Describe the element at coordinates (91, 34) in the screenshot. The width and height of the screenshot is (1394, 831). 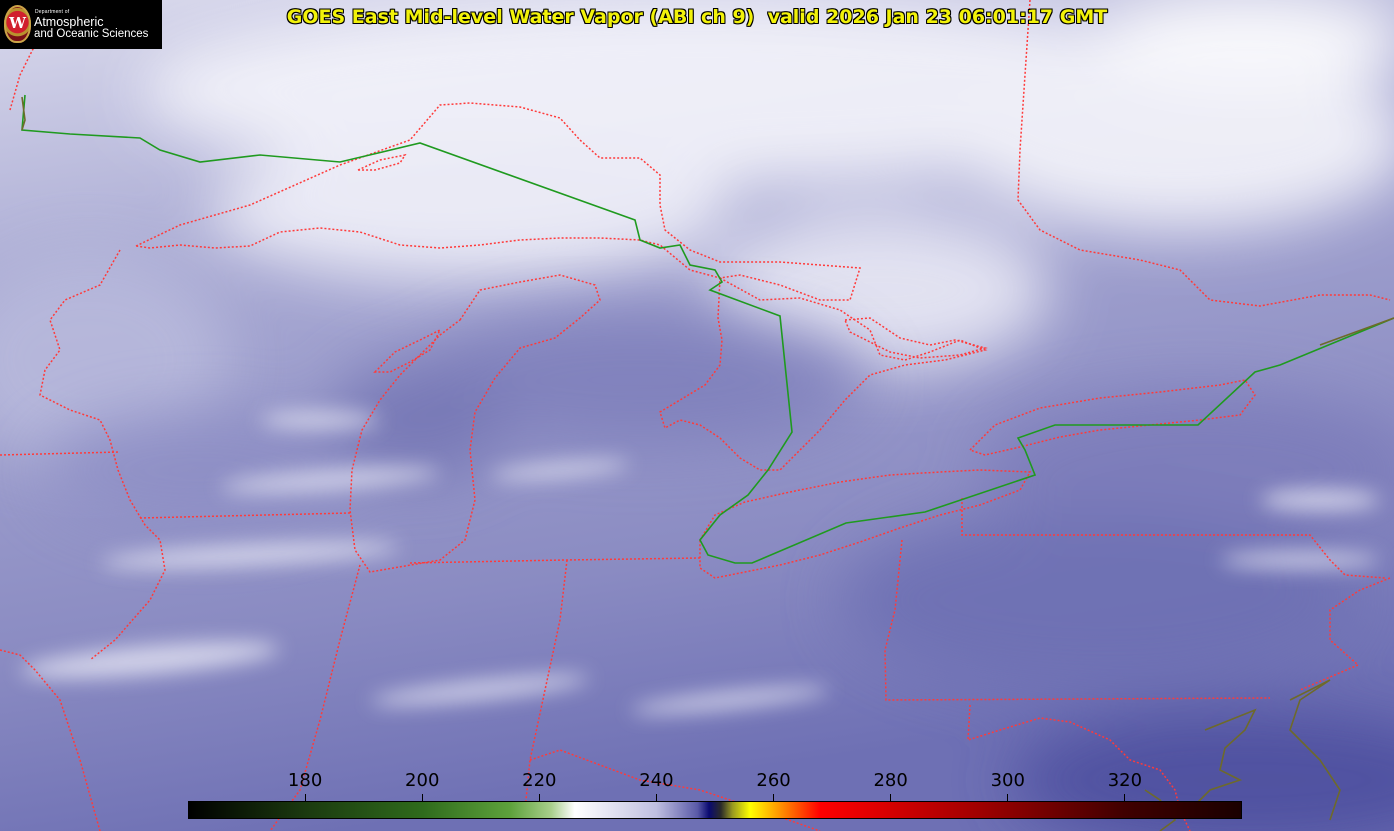
I see `logo-line2: and Oceanic Sciences` at that location.